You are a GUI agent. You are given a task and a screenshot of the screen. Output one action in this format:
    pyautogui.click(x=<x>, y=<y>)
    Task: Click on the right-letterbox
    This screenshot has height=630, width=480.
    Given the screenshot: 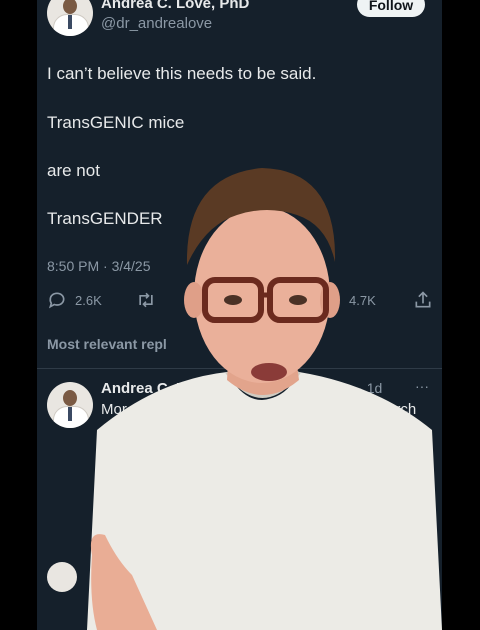 What is the action you would take?
    pyautogui.click(x=461, y=315)
    